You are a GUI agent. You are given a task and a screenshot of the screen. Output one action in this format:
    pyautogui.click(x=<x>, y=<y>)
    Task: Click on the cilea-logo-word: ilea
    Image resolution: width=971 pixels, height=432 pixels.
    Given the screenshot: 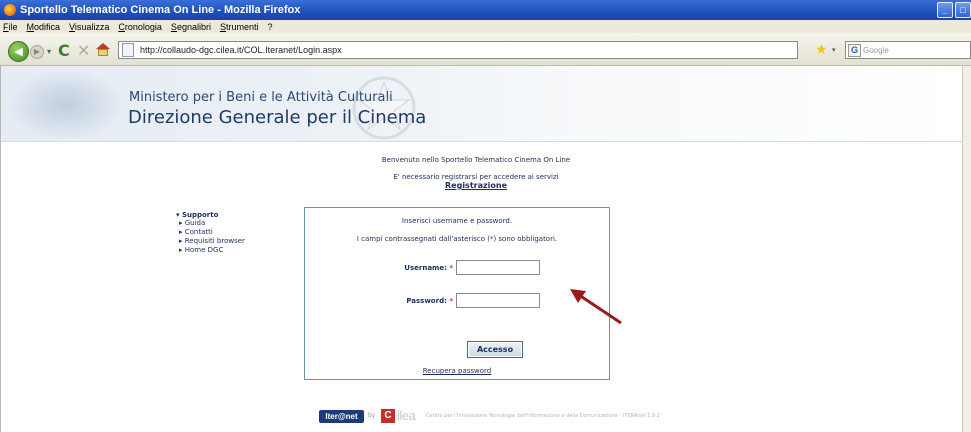 What is the action you would take?
    pyautogui.click(x=406, y=415)
    